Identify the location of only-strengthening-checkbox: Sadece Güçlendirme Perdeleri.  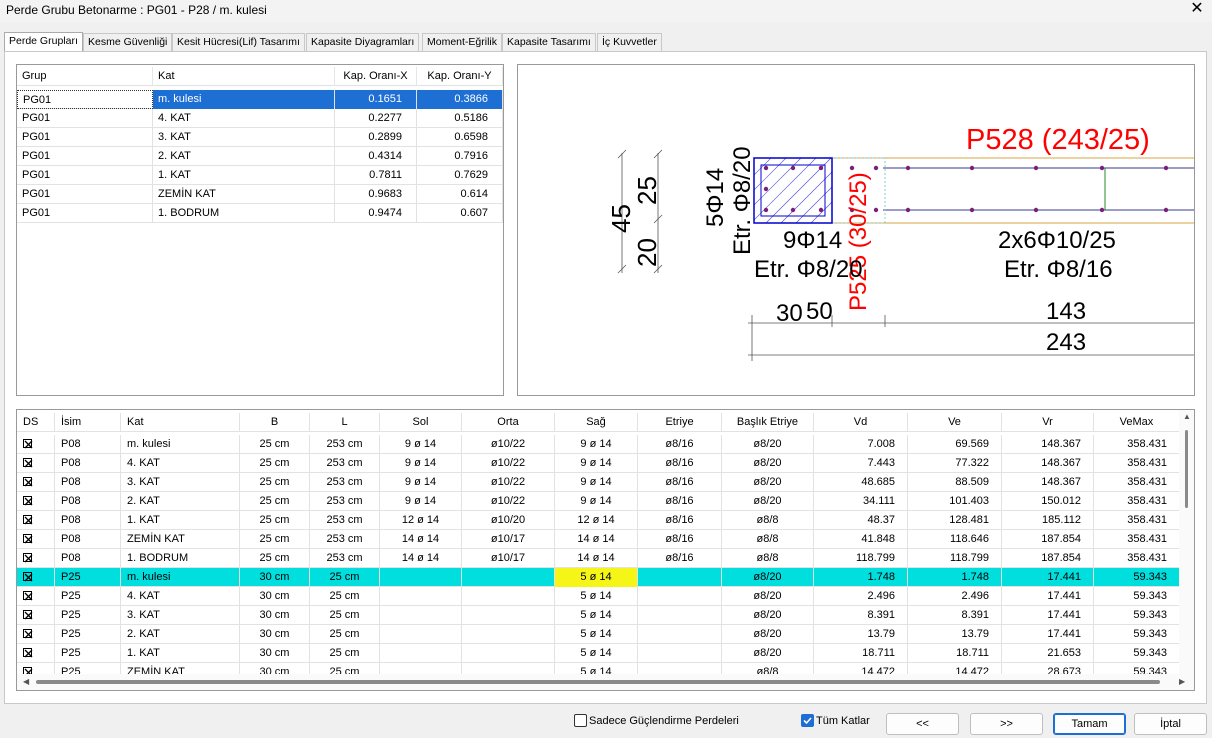
(656, 720).